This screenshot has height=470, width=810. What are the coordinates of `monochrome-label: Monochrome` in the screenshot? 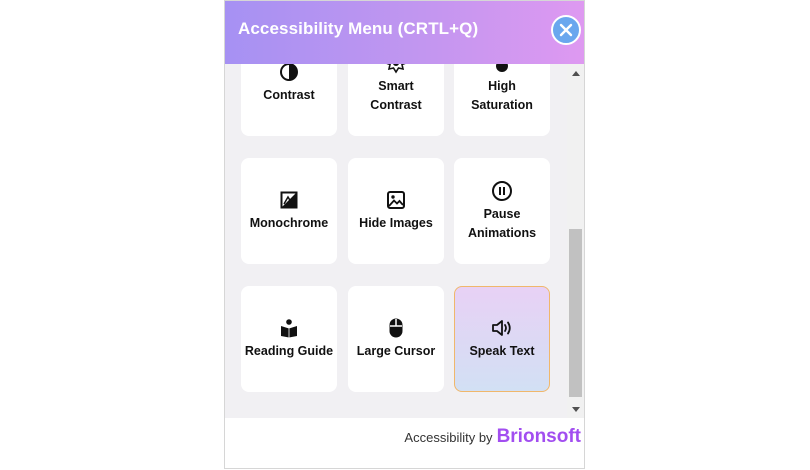 It's located at (289, 223).